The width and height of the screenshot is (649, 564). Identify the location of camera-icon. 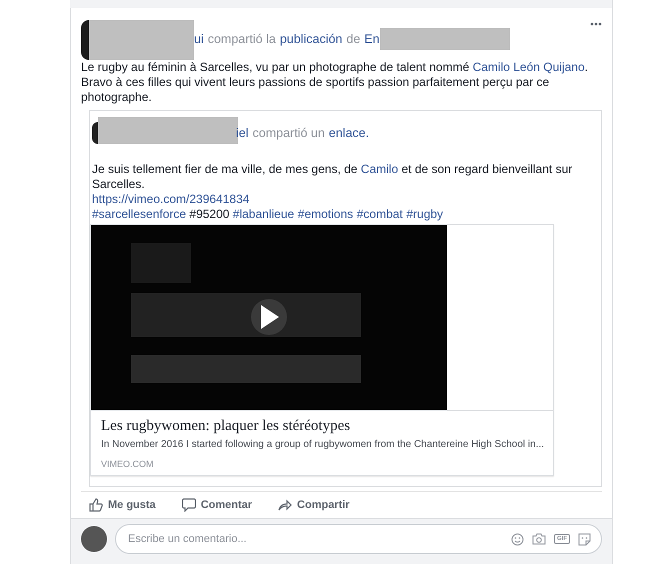
(539, 539).